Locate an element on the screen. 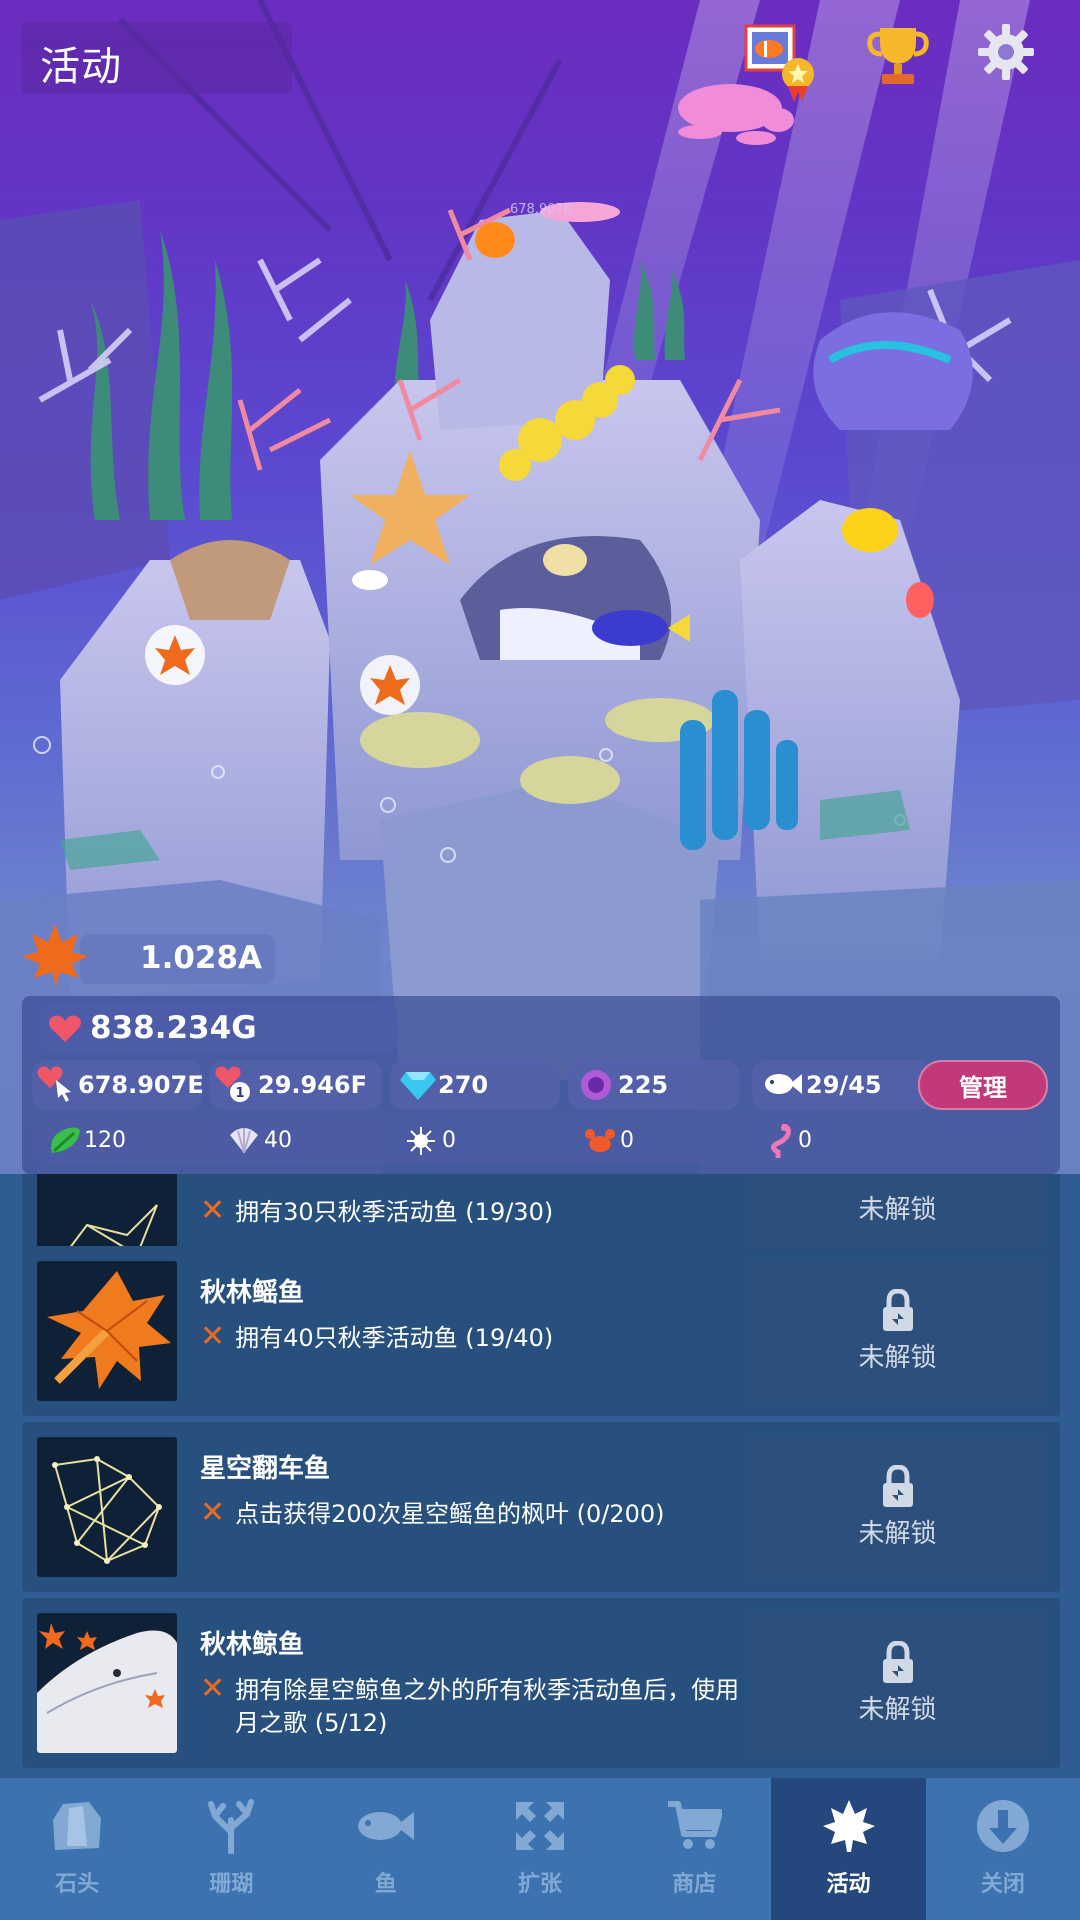 This screenshot has width=1080, height=1920. maple-leaf-icon is located at coordinates (848, 1826).